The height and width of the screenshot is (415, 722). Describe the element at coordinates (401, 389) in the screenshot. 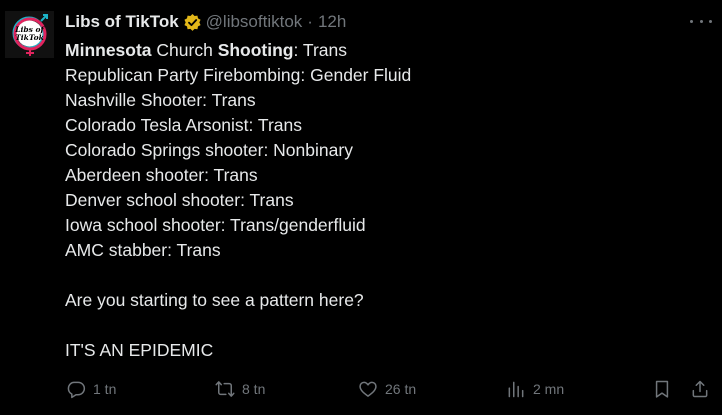

I see `like-count: 26 tn` at that location.